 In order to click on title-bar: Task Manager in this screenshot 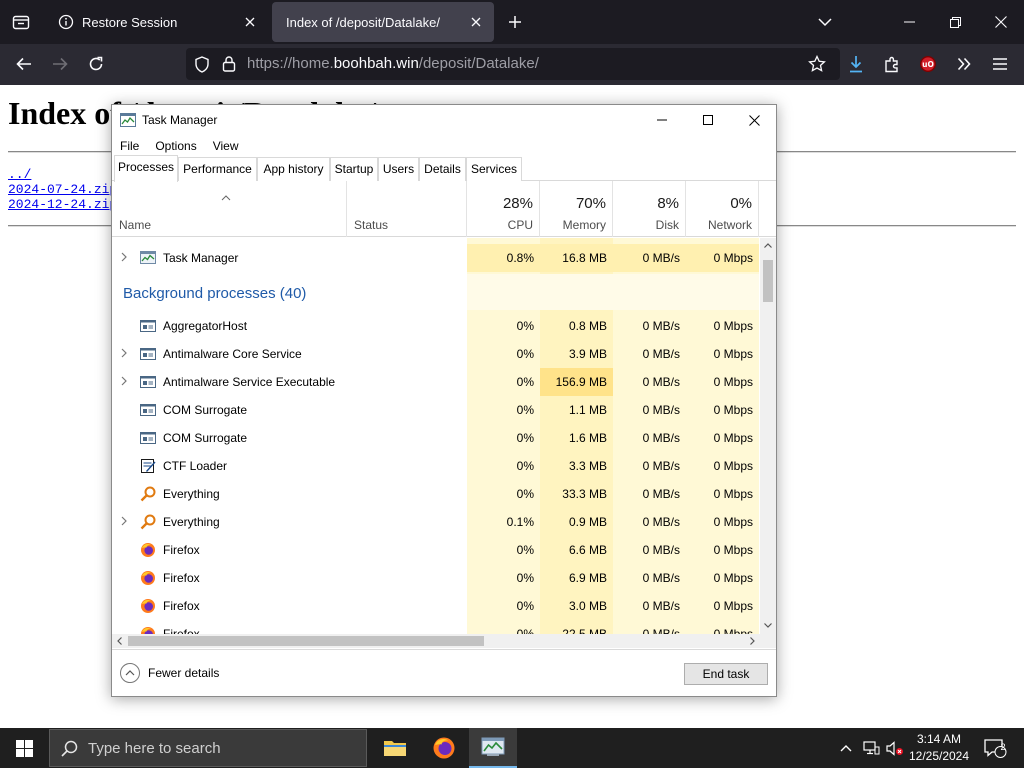, I will do `click(444, 120)`.